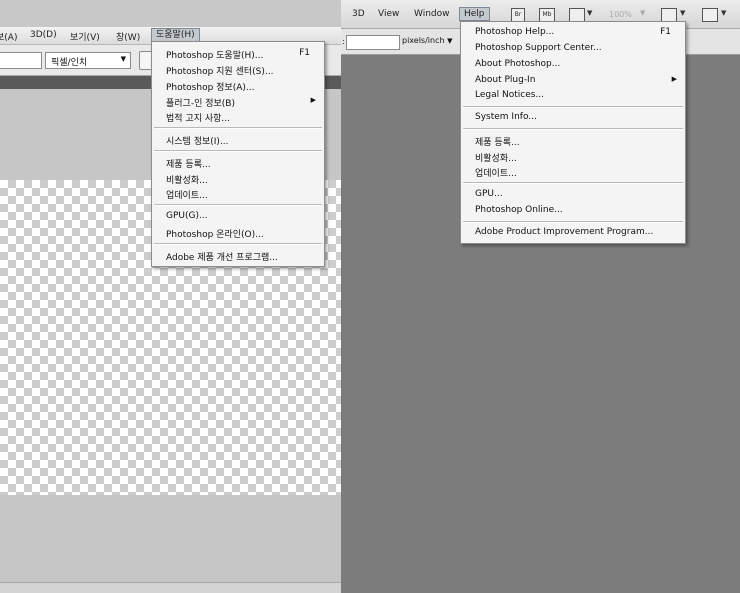 The width and height of the screenshot is (740, 593). I want to click on menu-help: 도움말(H), so click(175, 35).